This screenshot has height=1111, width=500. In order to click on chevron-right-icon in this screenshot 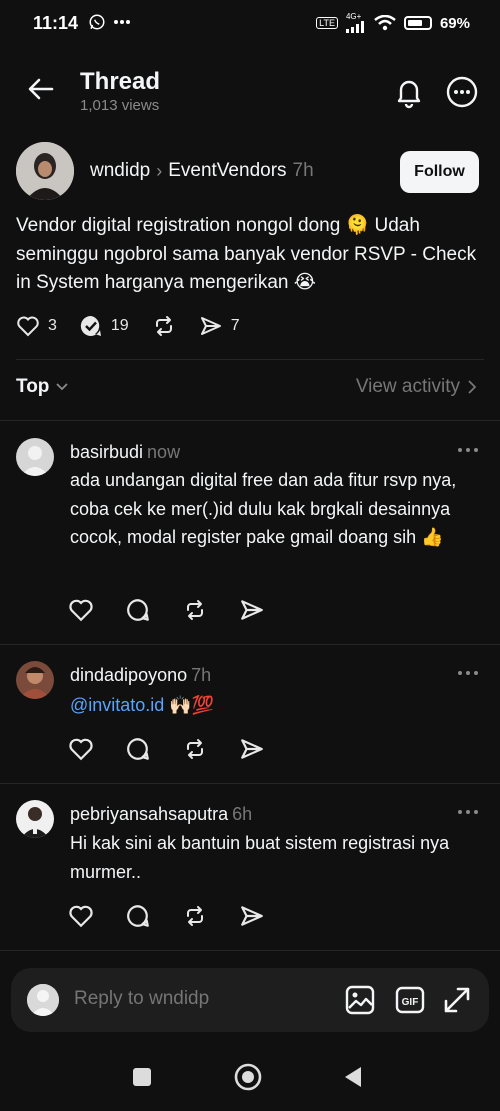, I will do `click(472, 387)`.